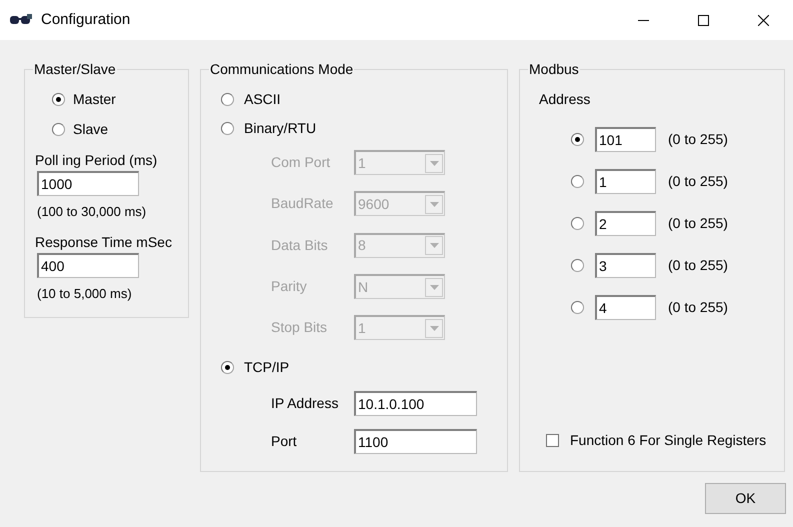 Image resolution: width=793 pixels, height=527 pixels. What do you see at coordinates (289, 286) in the screenshot?
I see `setting-label: Parity` at bounding box center [289, 286].